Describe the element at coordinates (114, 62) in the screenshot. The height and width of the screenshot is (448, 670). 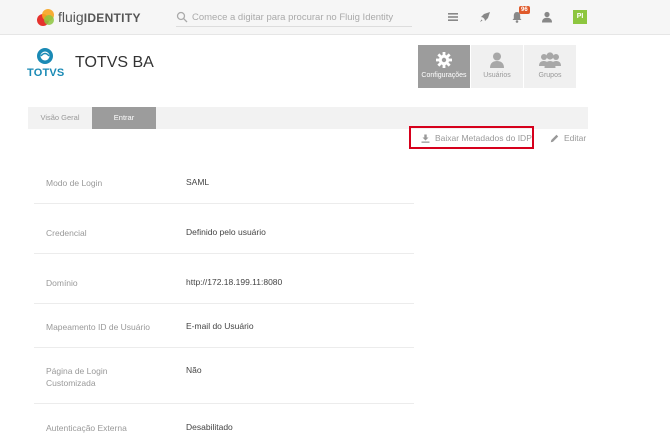
I see `company-name: TOTVS BA` at that location.